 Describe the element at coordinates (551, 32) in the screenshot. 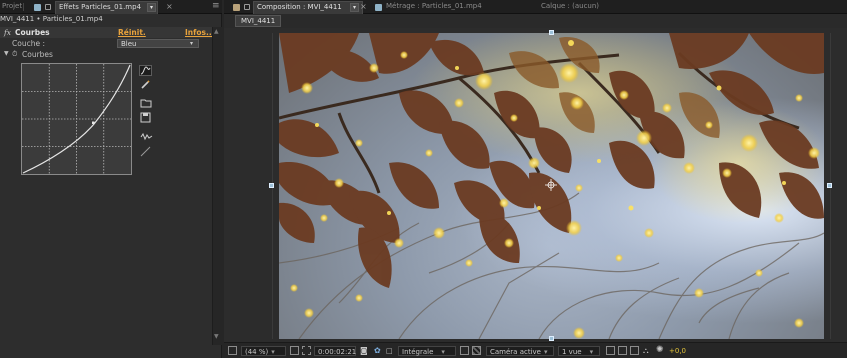

I see `frame-handle-top` at that location.